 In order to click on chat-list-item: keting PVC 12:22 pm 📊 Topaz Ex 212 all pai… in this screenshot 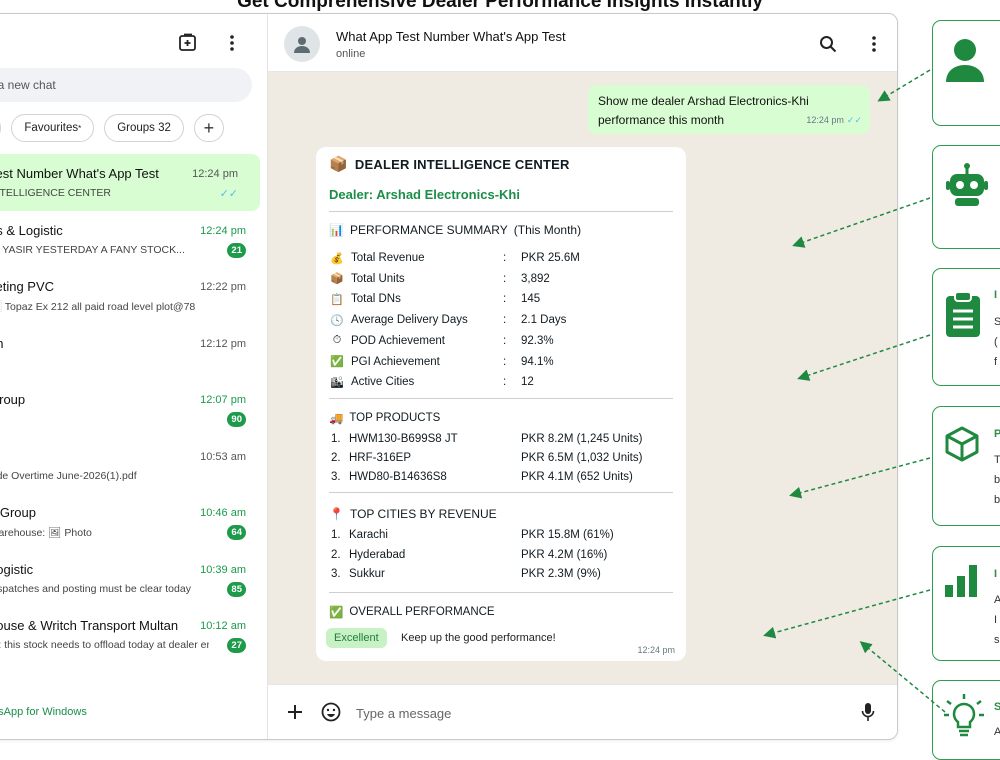, I will do `click(134, 295)`.